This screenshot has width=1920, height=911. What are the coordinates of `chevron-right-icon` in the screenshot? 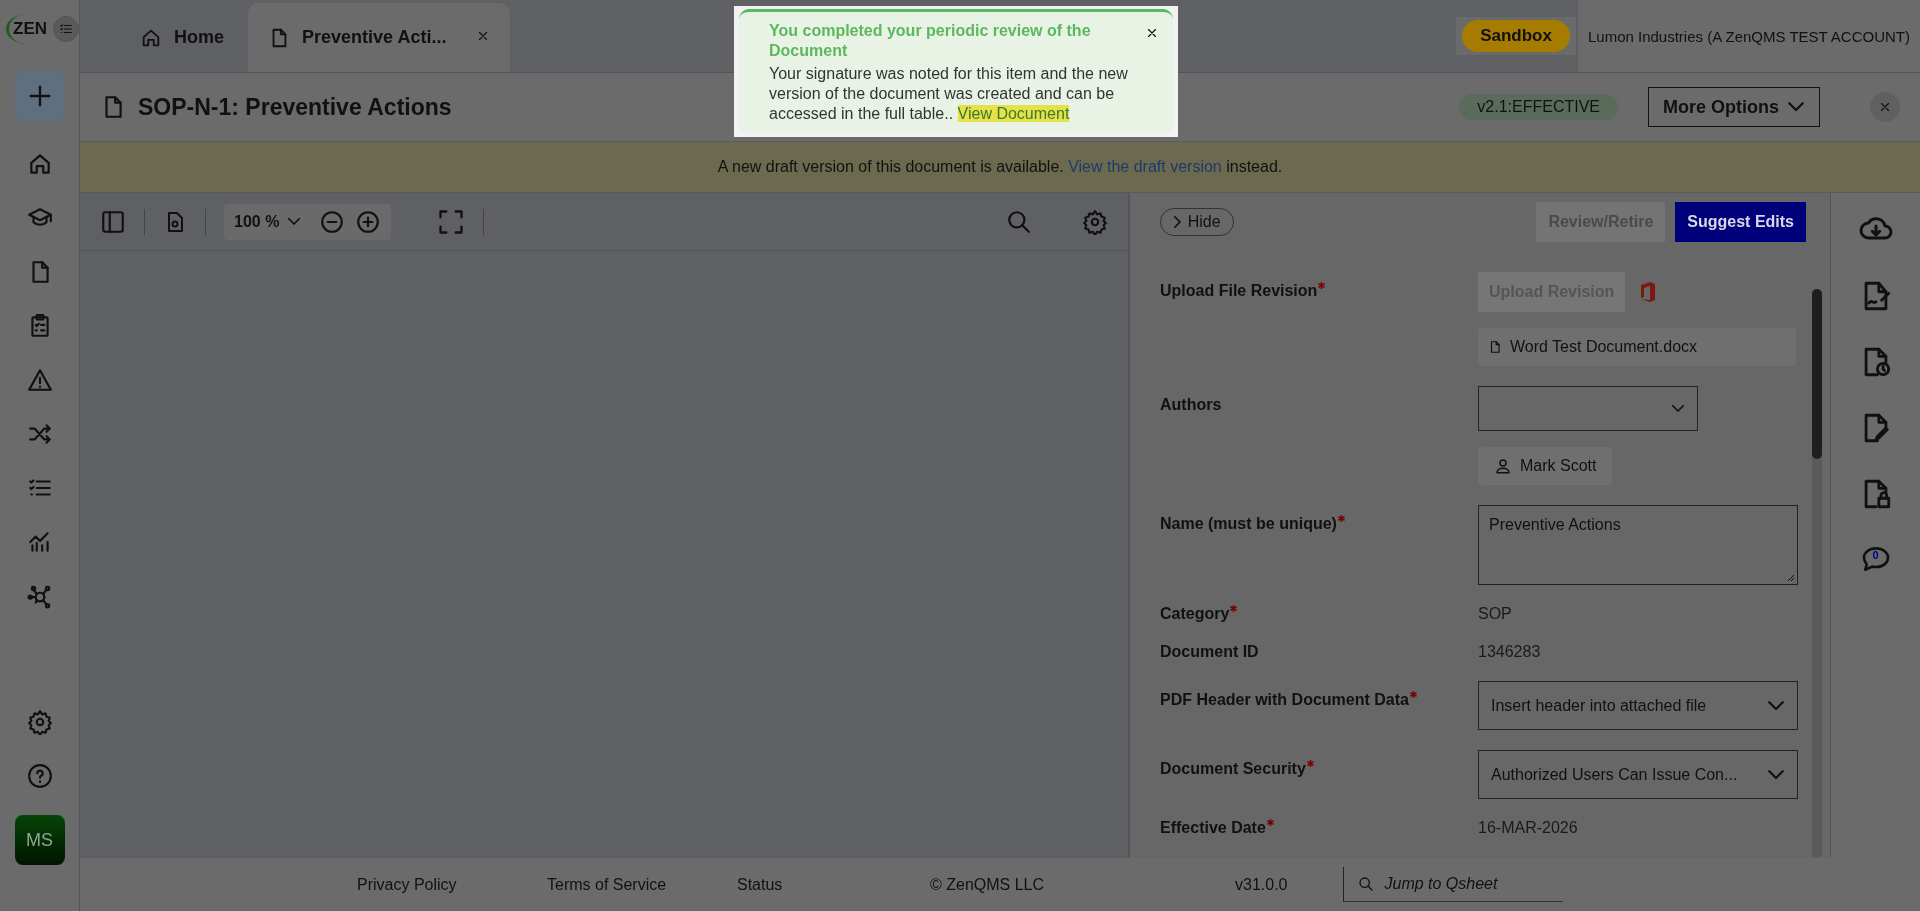 It's located at (1177, 221).